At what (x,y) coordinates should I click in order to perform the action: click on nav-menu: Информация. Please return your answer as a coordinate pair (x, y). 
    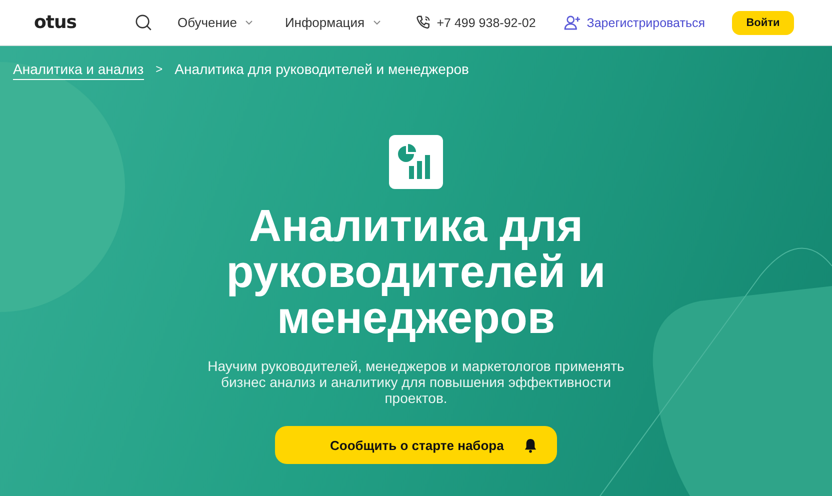
    Looking at the image, I should click on (332, 22).